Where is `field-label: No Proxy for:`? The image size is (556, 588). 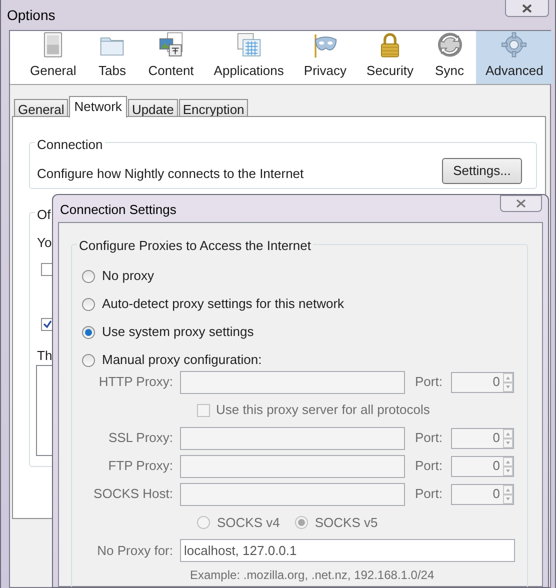 field-label: No Proxy for: is located at coordinates (135, 551).